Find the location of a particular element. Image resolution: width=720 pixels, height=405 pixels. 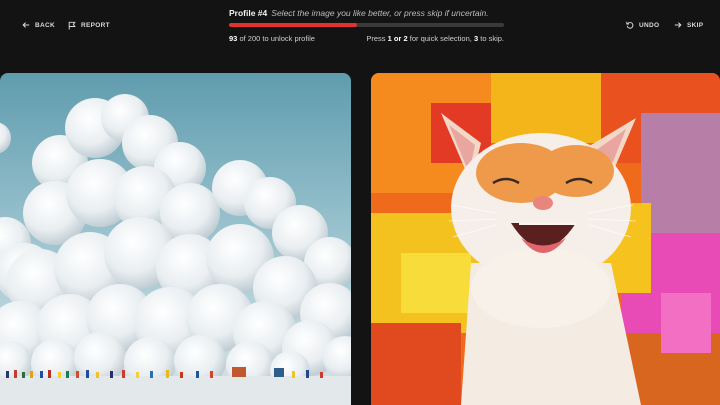

report-button: REPORT is located at coordinates (89, 25).